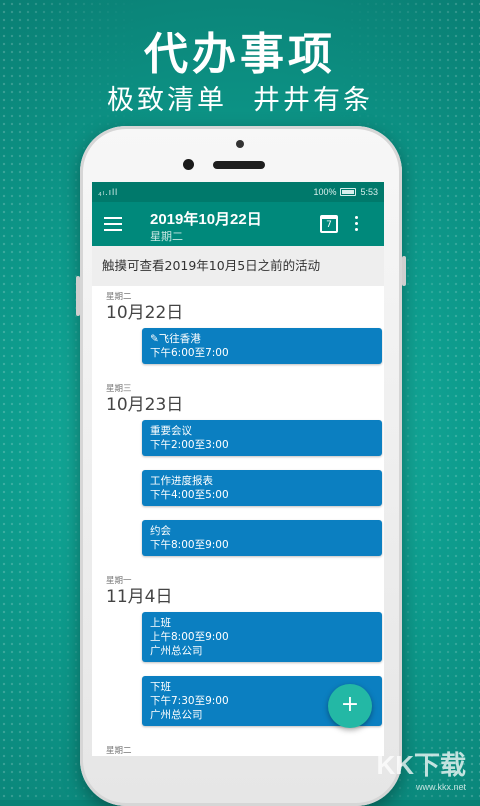  What do you see at coordinates (357, 225) in the screenshot?
I see `more-options-icon` at bounding box center [357, 225].